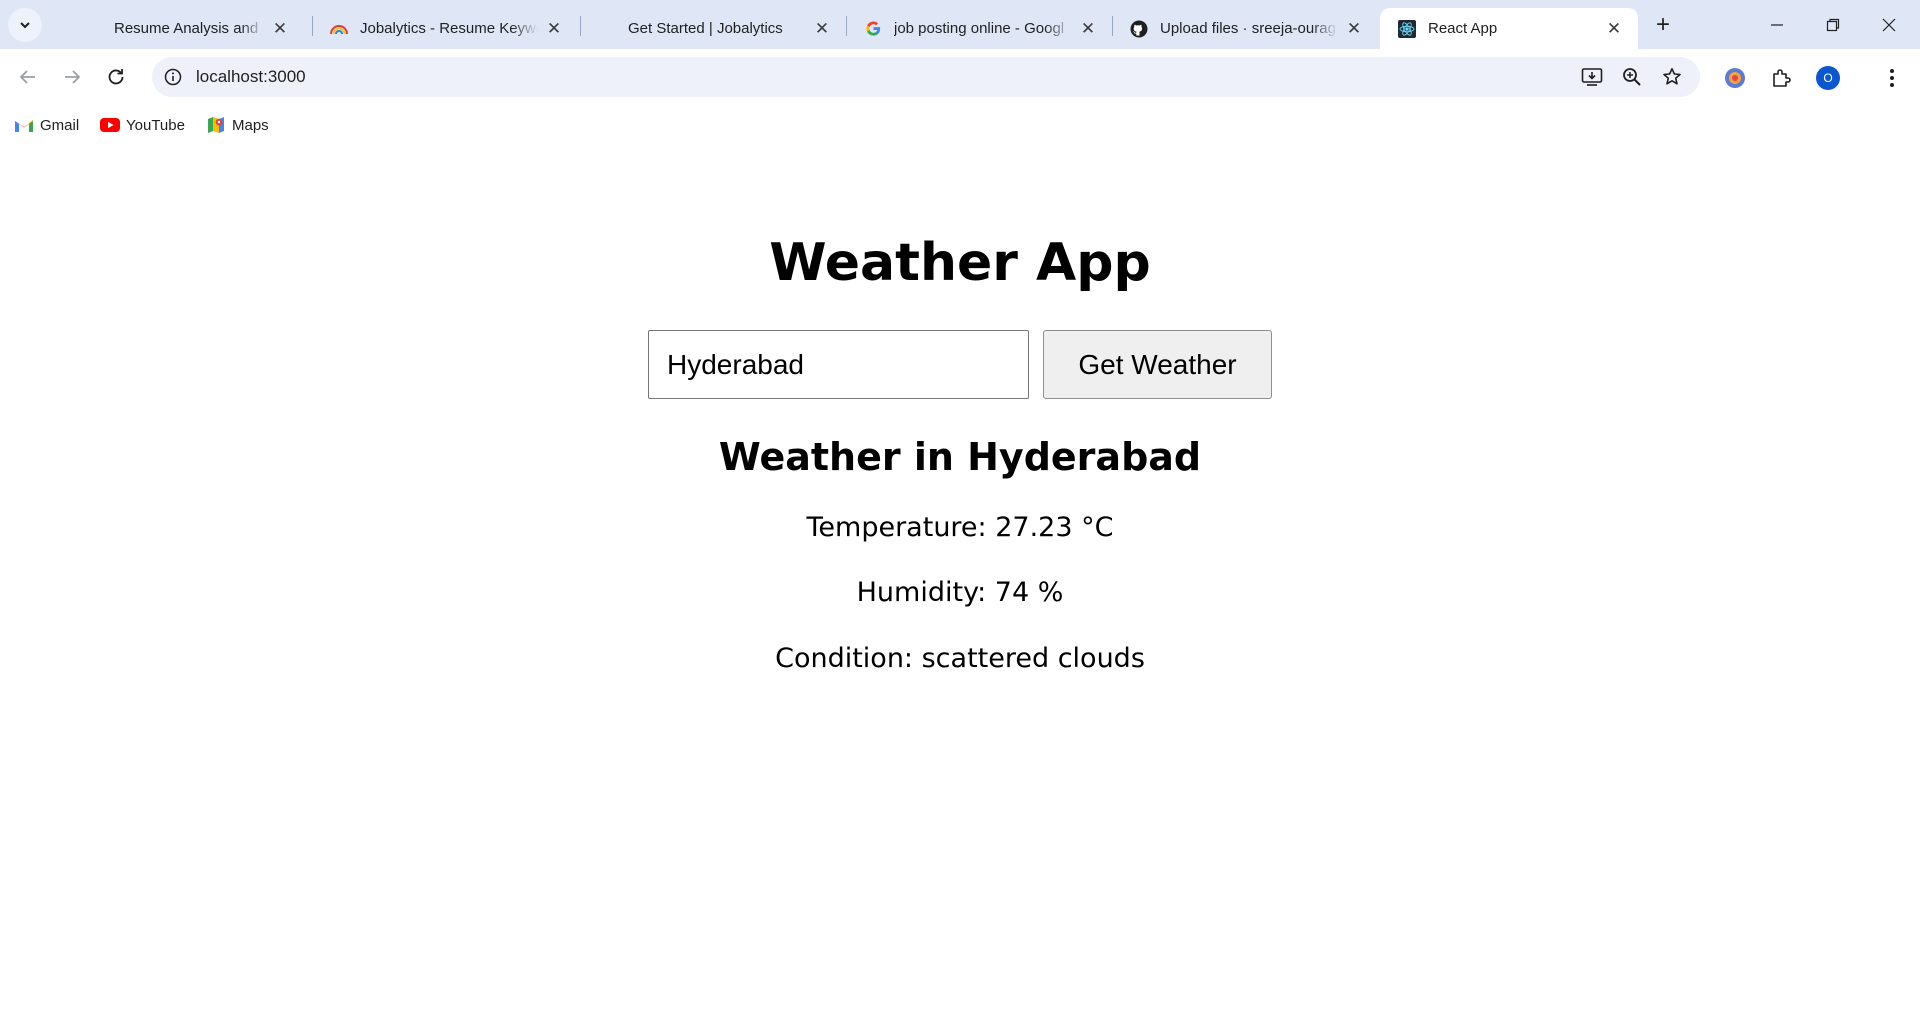  I want to click on react-icon, so click(1407, 28).